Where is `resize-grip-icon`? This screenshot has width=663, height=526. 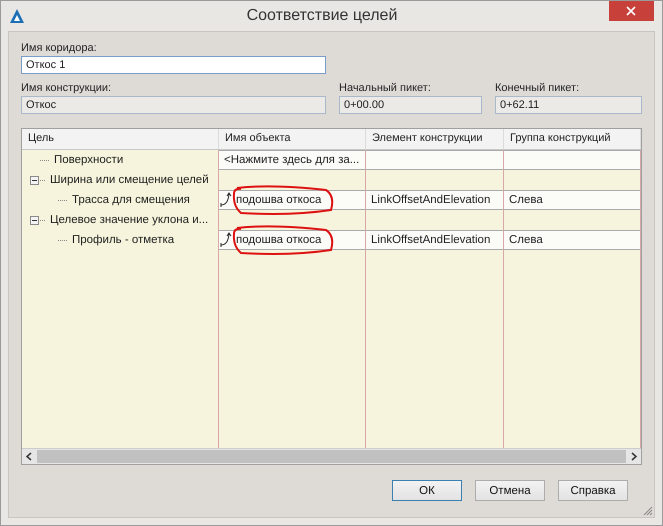
resize-grip-icon is located at coordinates (648, 511).